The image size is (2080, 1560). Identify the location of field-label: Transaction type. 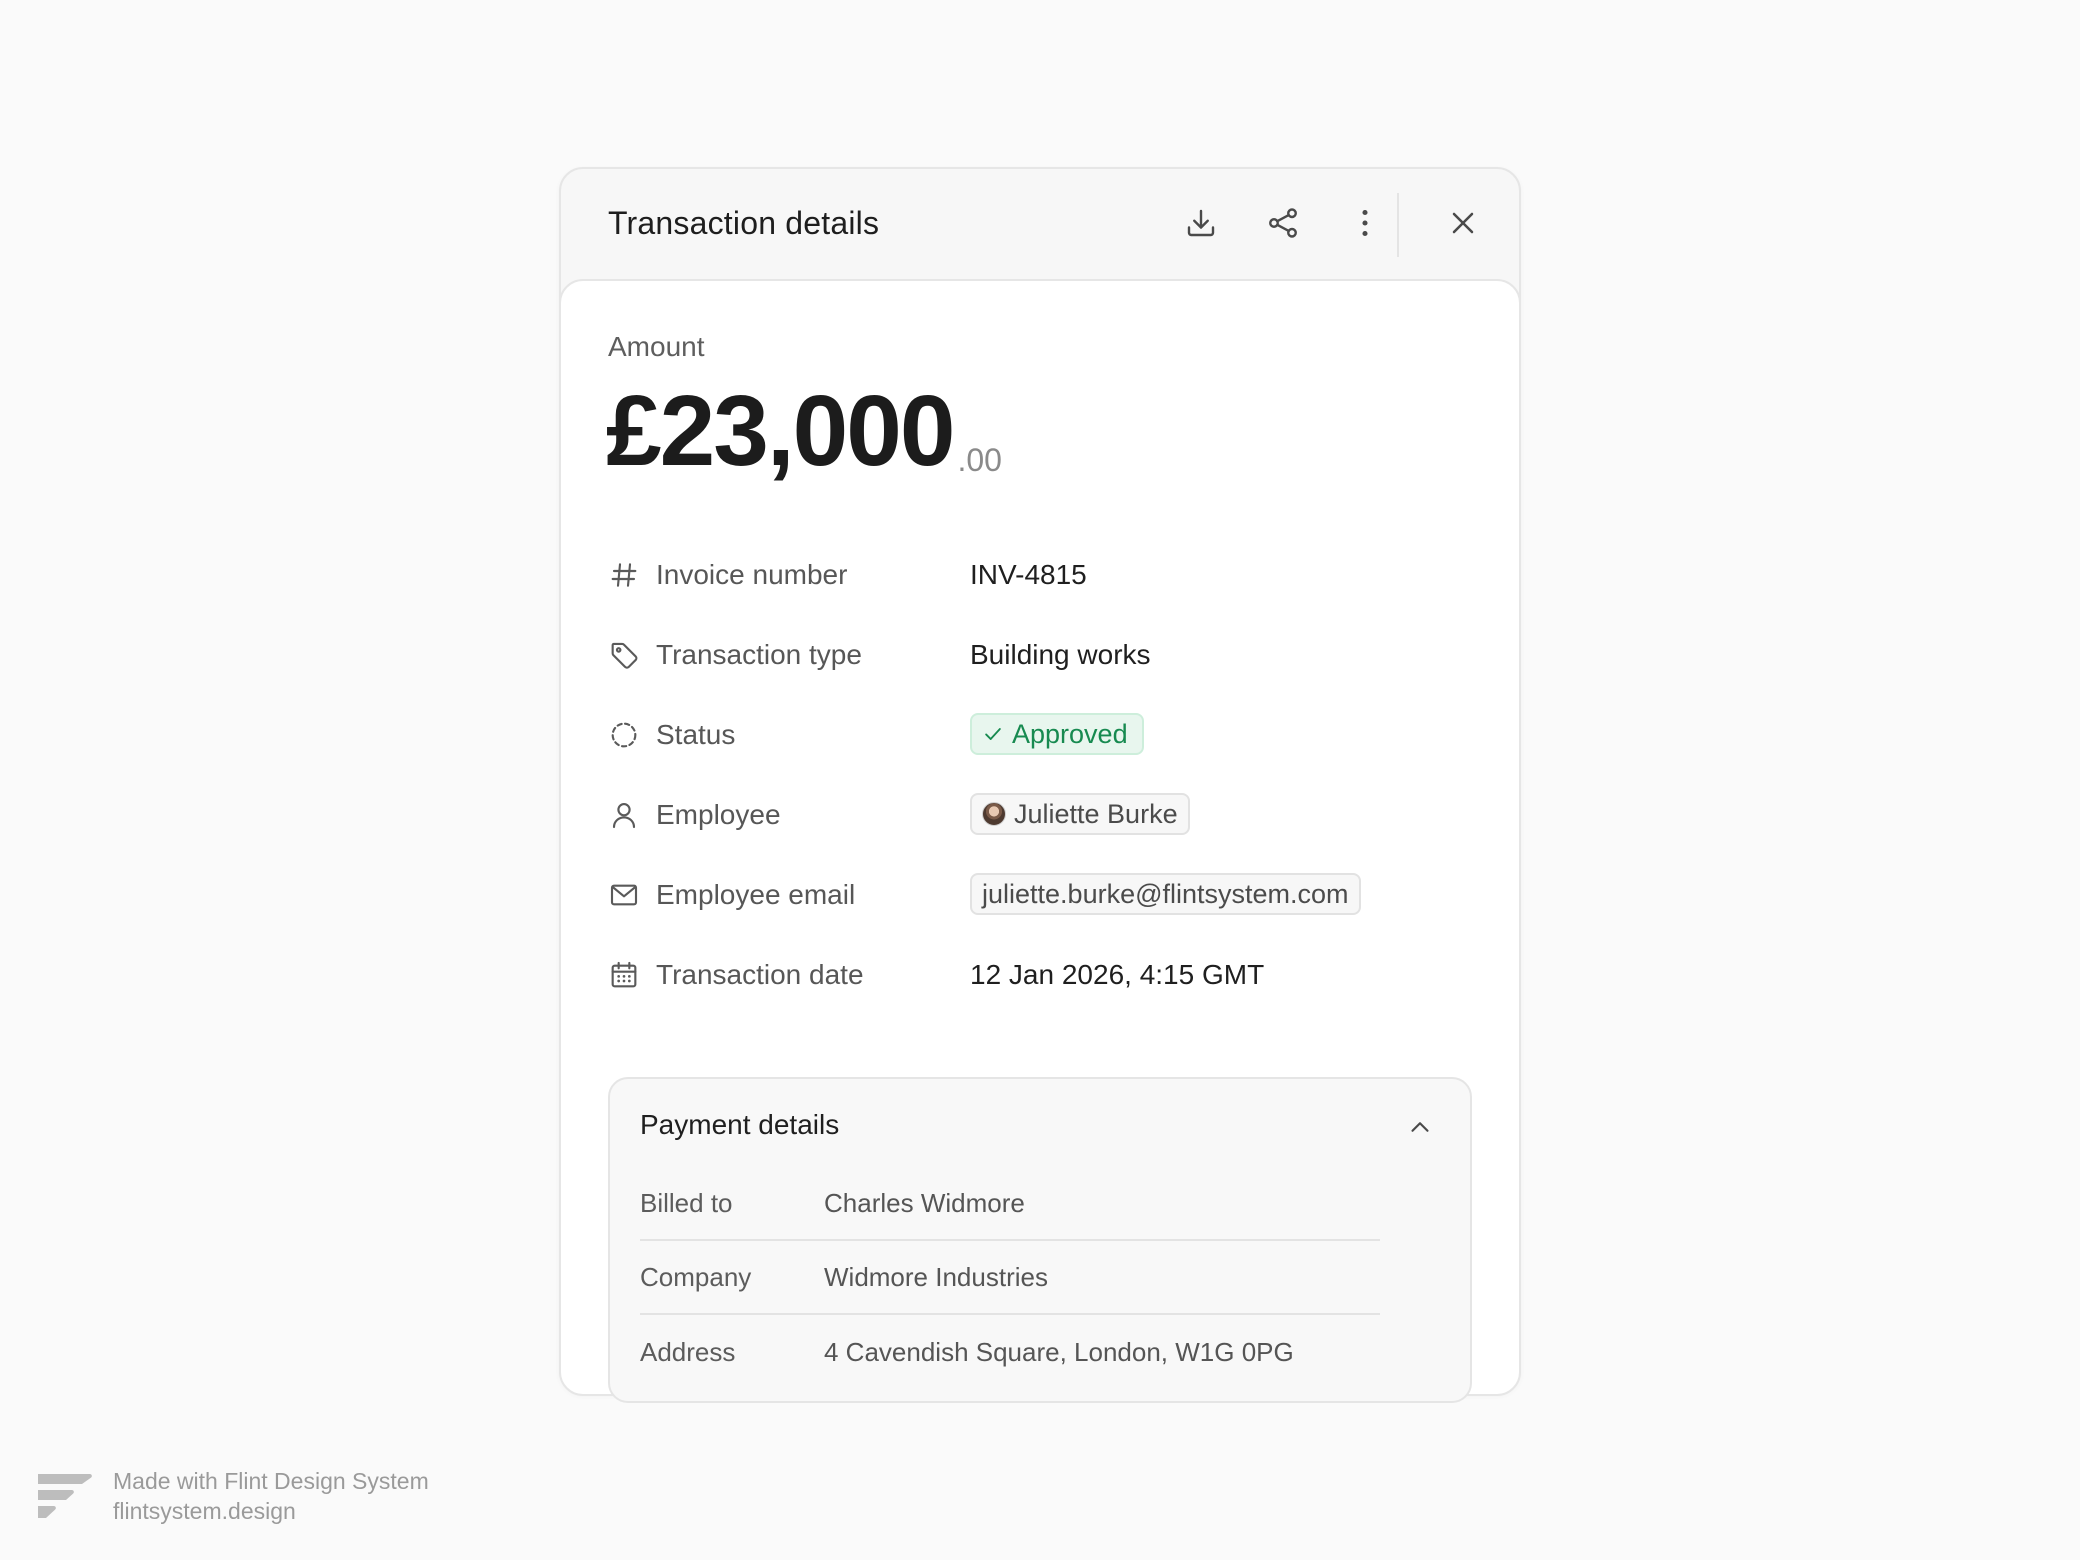
(759, 654).